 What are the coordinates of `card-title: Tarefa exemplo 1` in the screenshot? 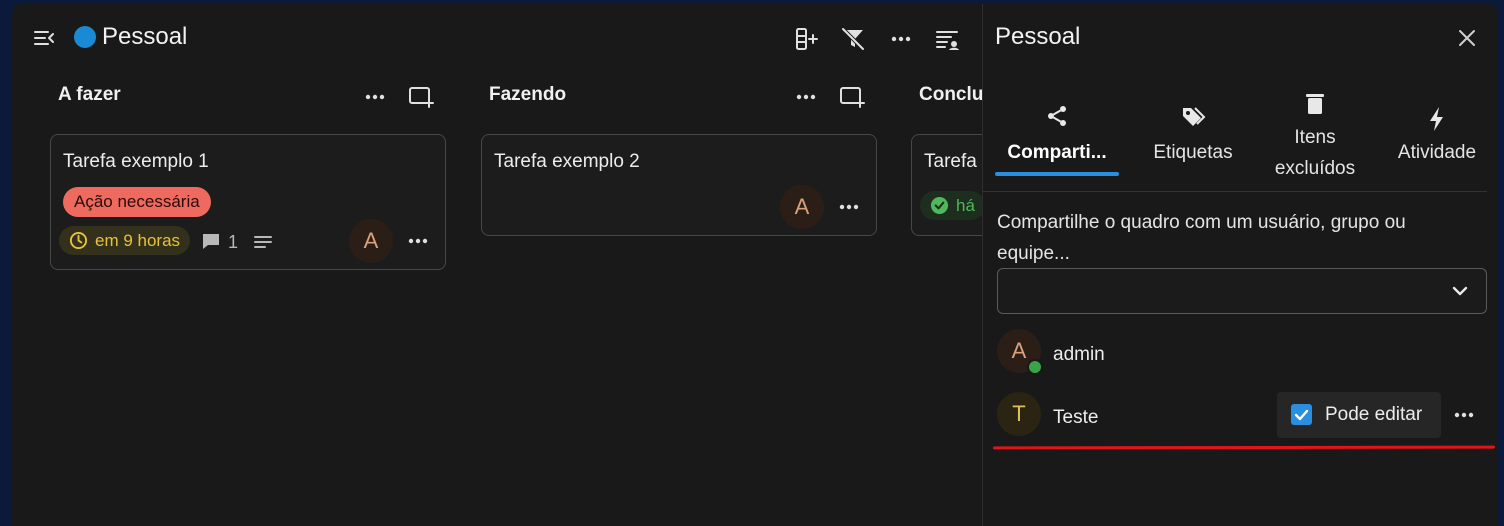 It's located at (136, 161).